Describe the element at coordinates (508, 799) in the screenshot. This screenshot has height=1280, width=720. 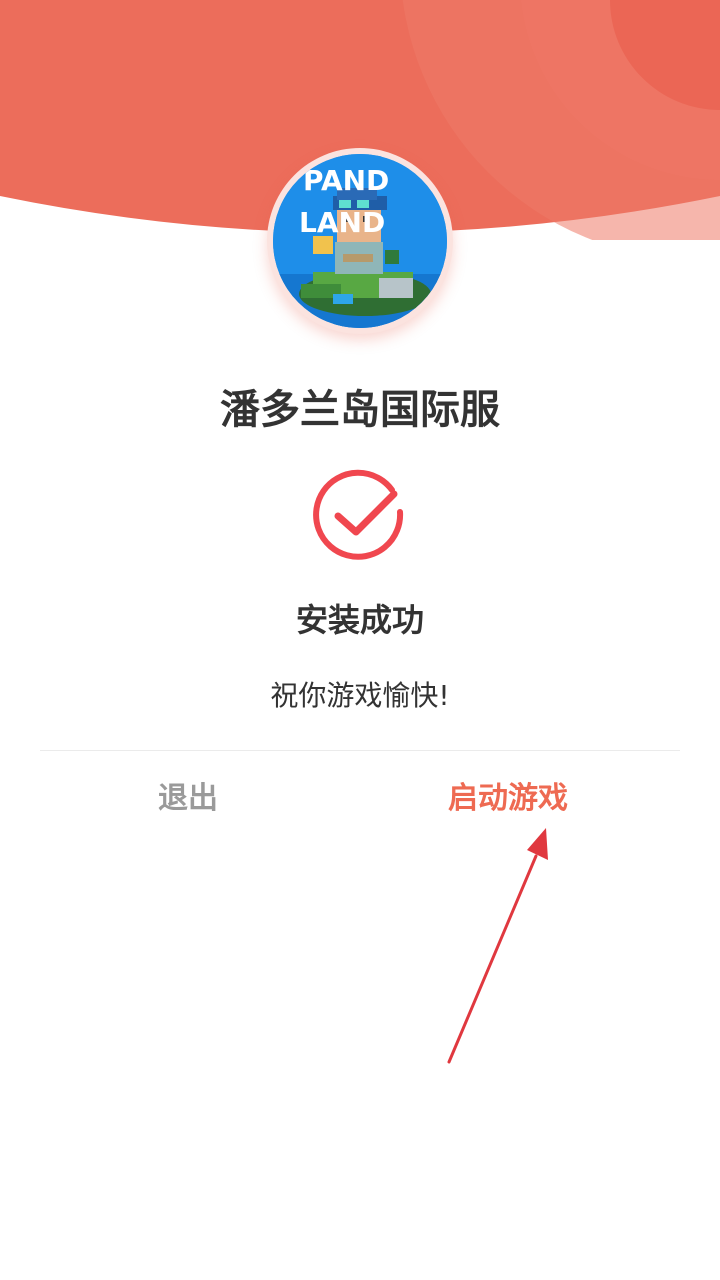
I see `launch-game-button: 启动游戏` at that location.